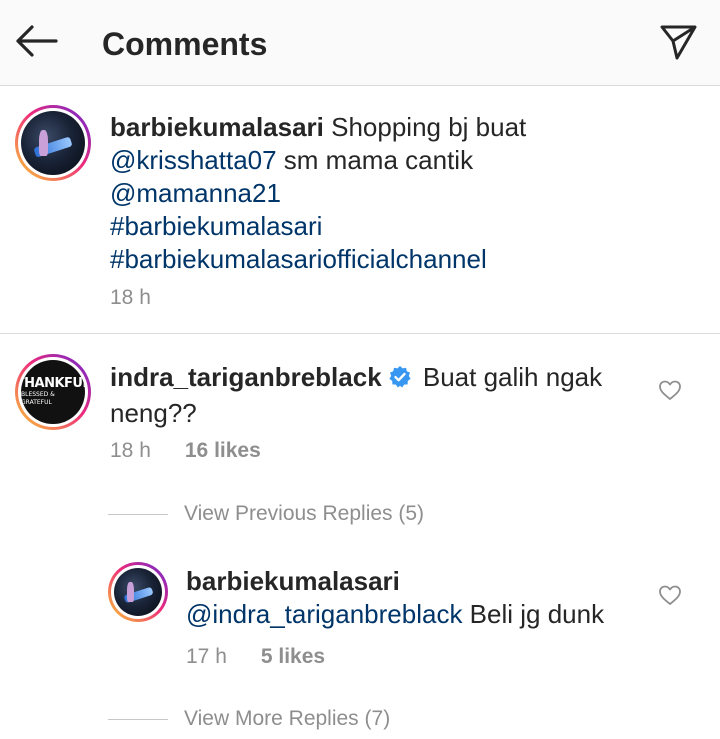 Image resolution: width=720 pixels, height=739 pixels. Describe the element at coordinates (360, 43) in the screenshot. I see `header-bar: Comments` at that location.